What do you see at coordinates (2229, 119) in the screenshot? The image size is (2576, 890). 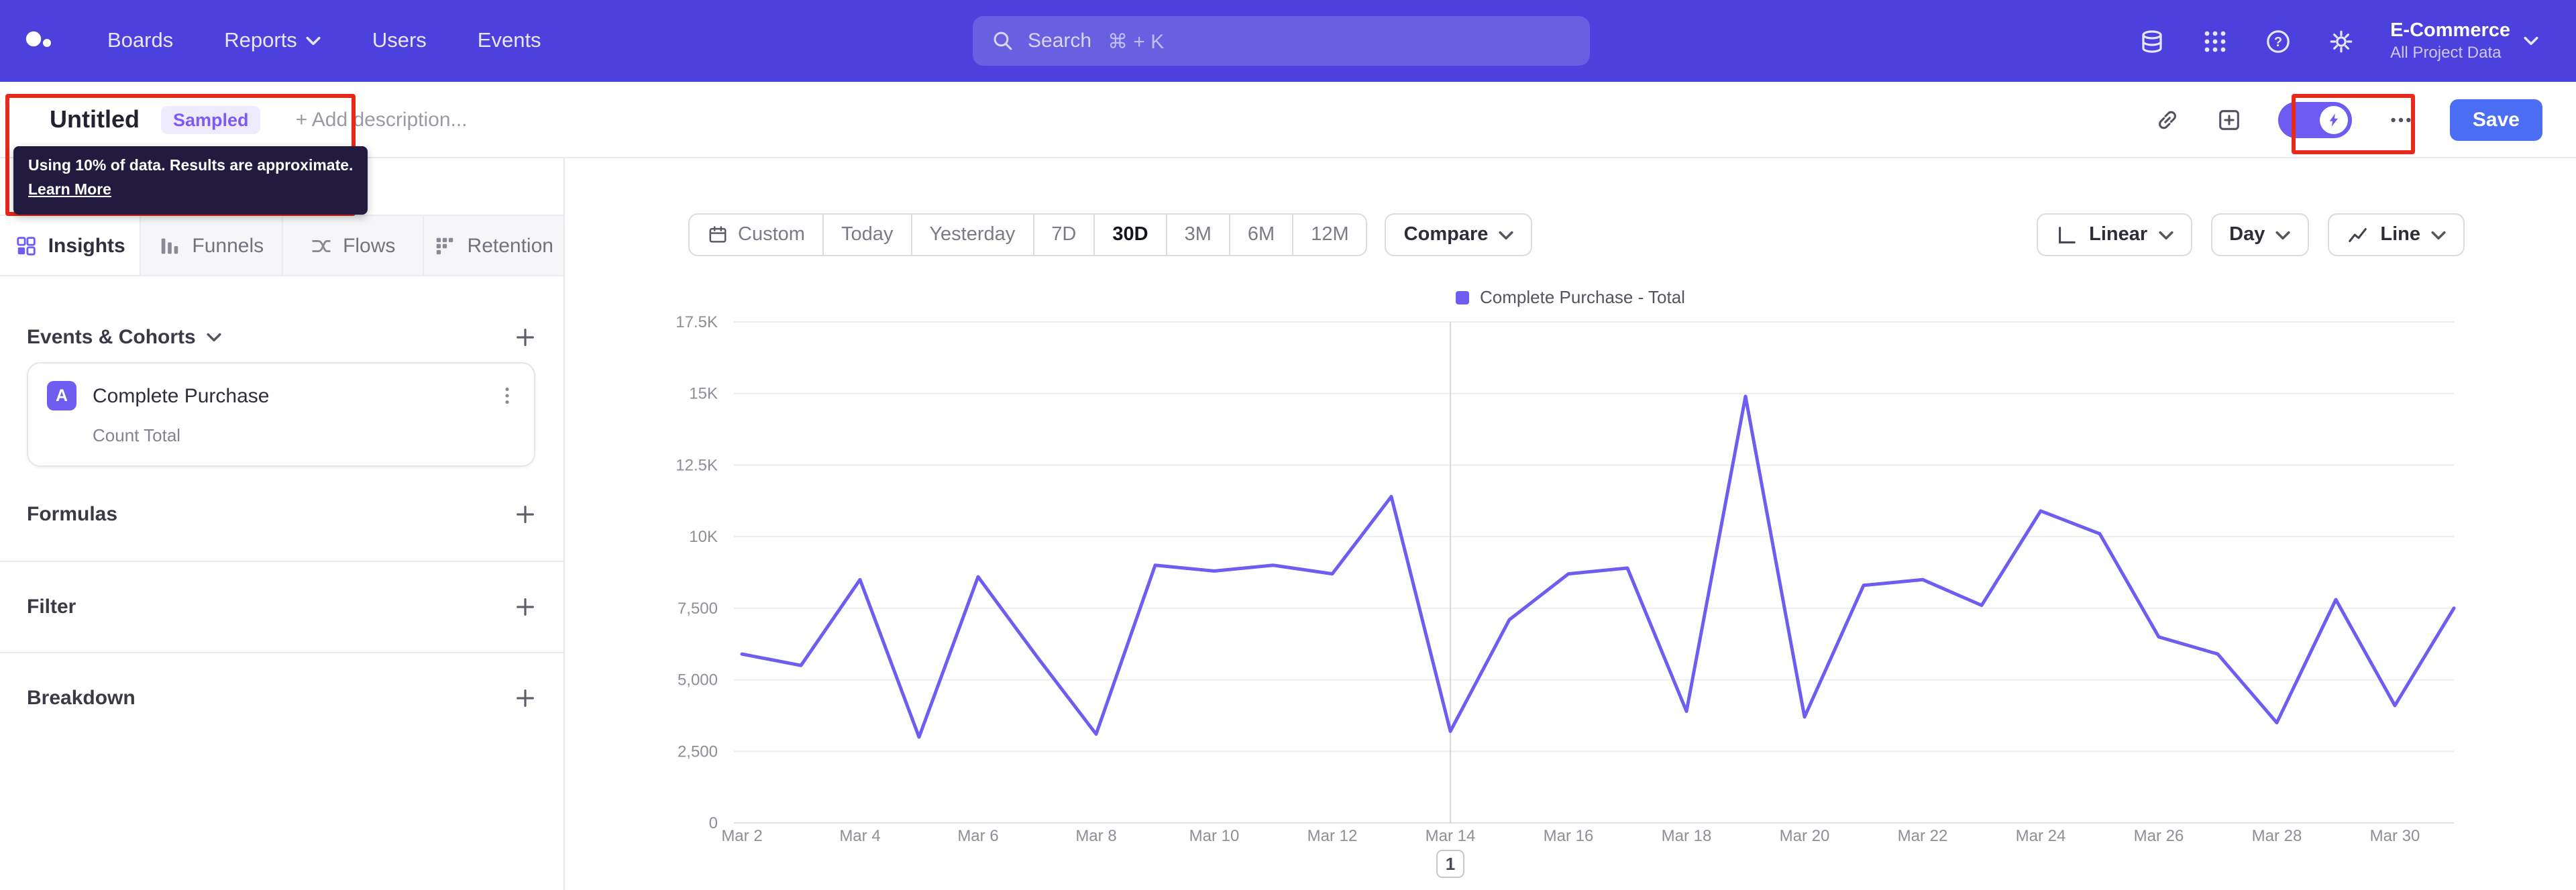 I see `add-to-board-icon` at bounding box center [2229, 119].